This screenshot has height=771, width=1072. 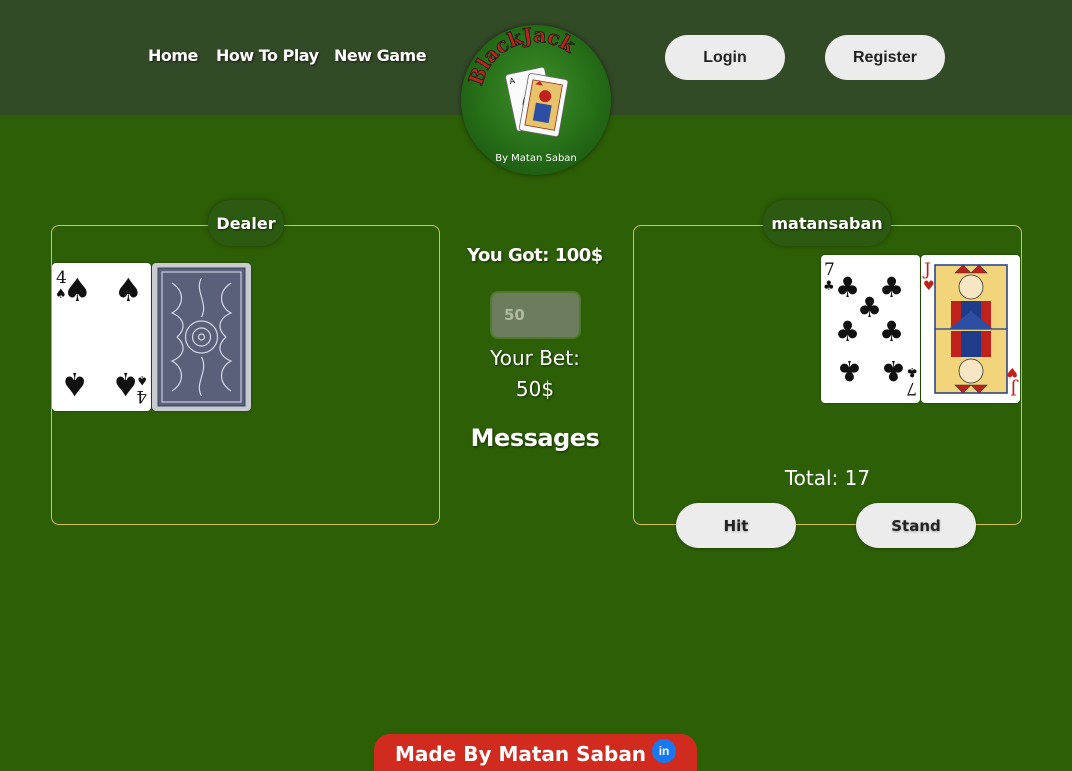 What do you see at coordinates (916, 525) in the screenshot?
I see `stand-button: Stand` at bounding box center [916, 525].